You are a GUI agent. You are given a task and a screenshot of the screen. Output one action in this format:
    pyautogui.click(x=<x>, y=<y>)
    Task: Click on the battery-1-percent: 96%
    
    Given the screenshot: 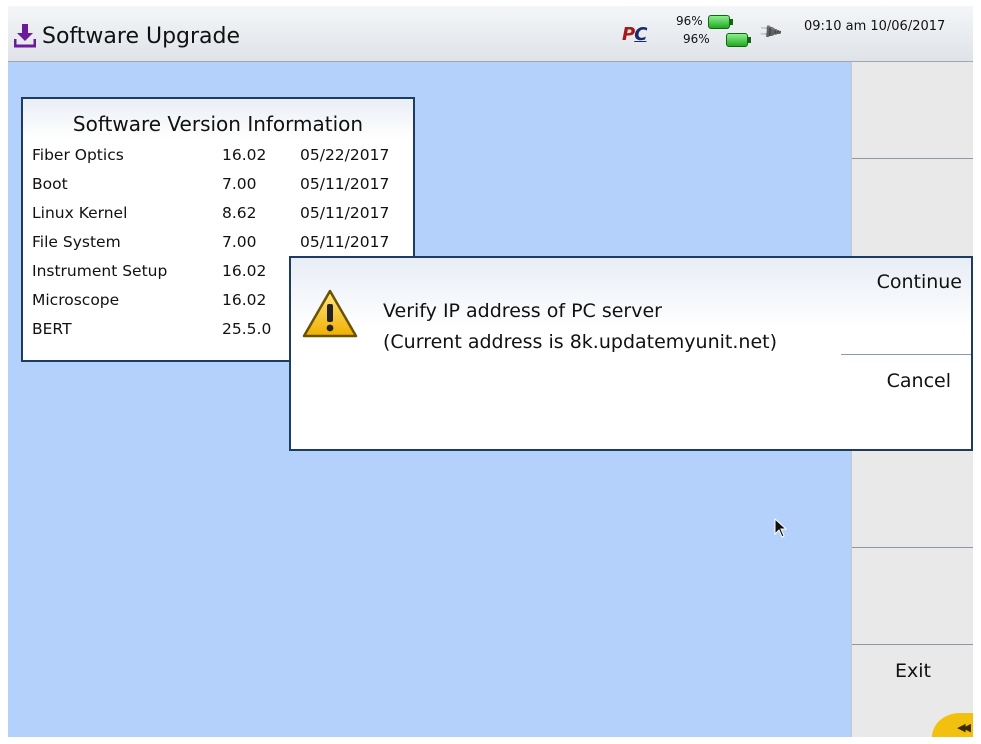 What is the action you would take?
    pyautogui.click(x=689, y=21)
    